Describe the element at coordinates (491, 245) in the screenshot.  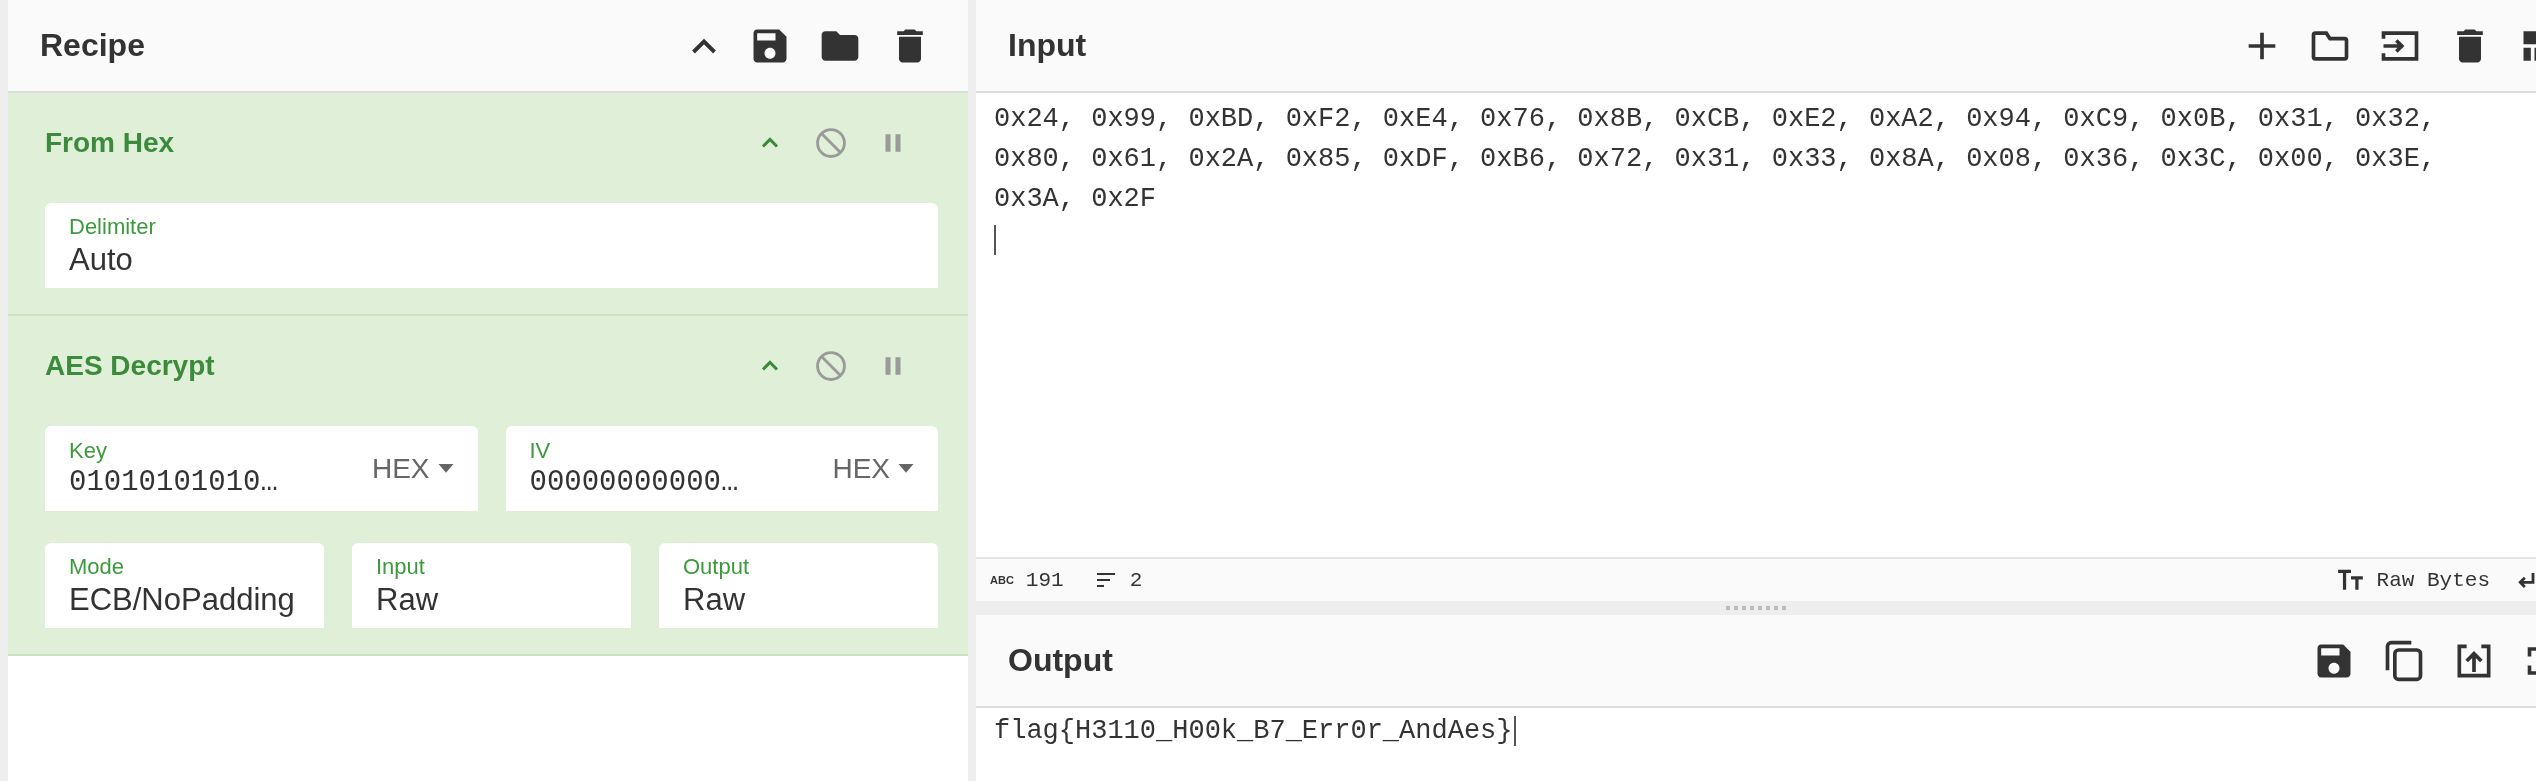
I see `input-field: Delimiter Auto` at that location.